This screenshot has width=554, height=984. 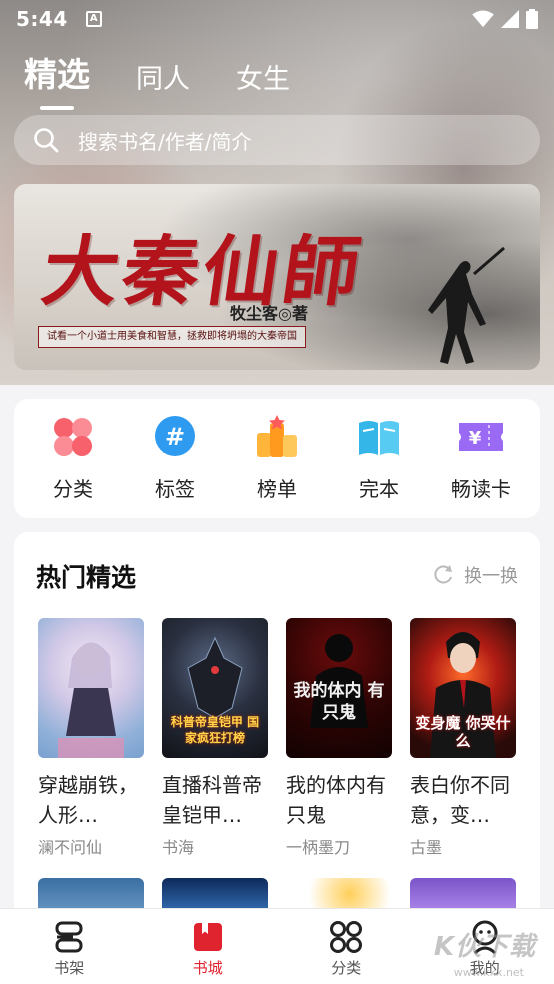 I want to click on quick-nav-ranking: 榜单, so click(x=277, y=458).